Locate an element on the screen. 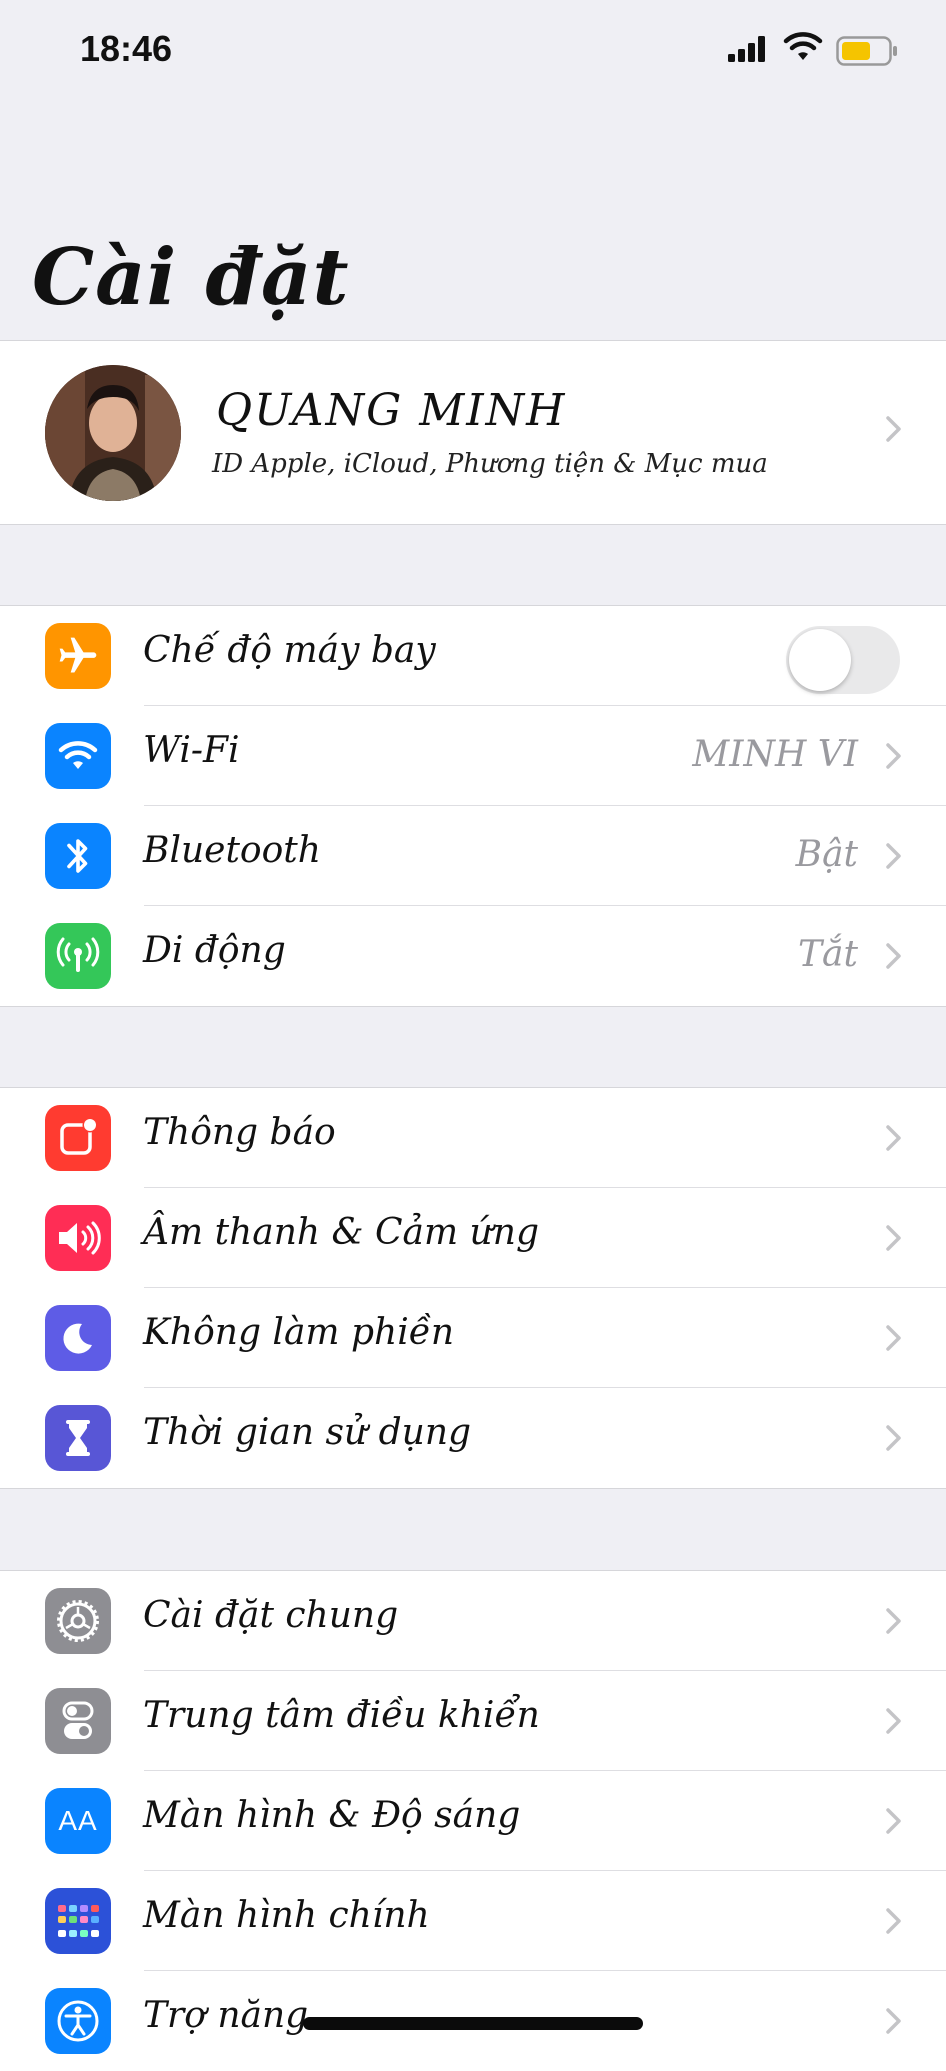 This screenshot has height=2071, width=946. status-time: 18:46 is located at coordinates (126, 48).